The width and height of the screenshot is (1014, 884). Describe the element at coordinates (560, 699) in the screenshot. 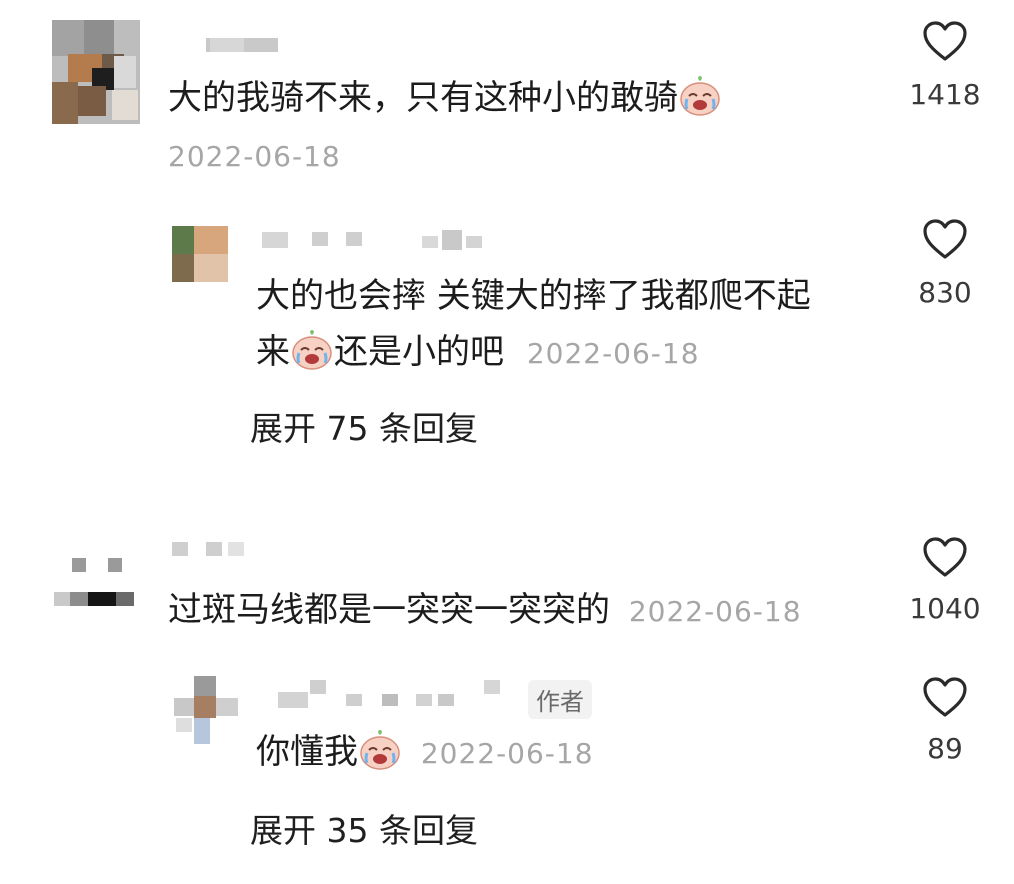

I see `author-badge: 作者` at that location.